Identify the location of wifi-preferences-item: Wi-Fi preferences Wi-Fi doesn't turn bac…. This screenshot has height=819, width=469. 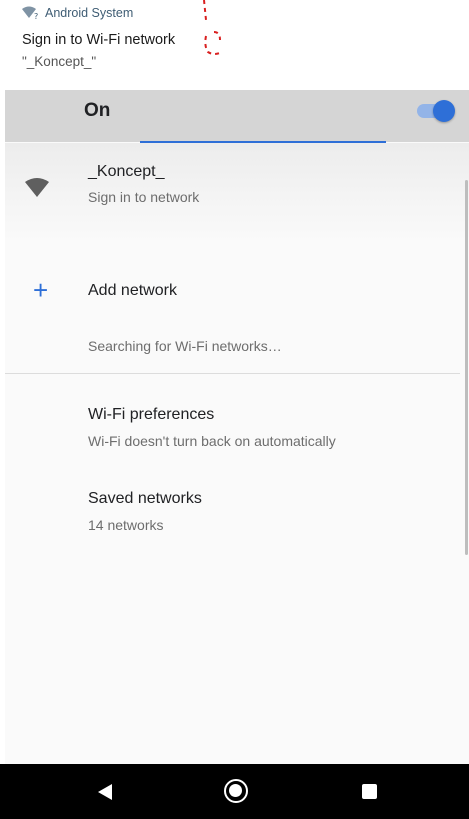
(225, 430).